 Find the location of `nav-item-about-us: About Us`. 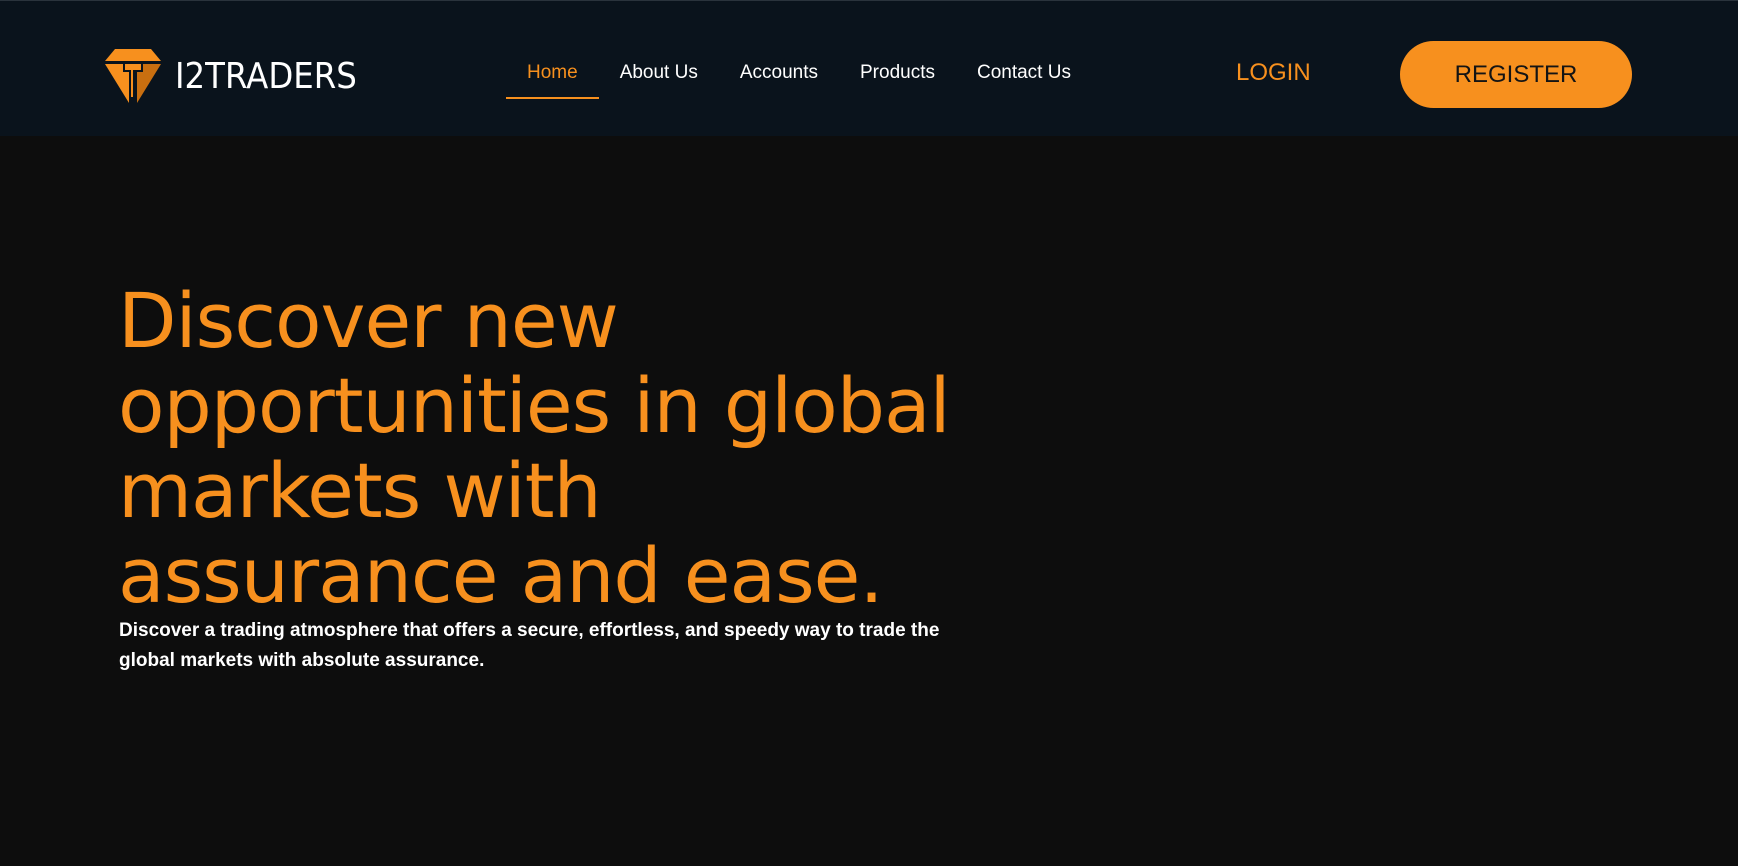

nav-item-about-us: About Us is located at coordinates (659, 75).